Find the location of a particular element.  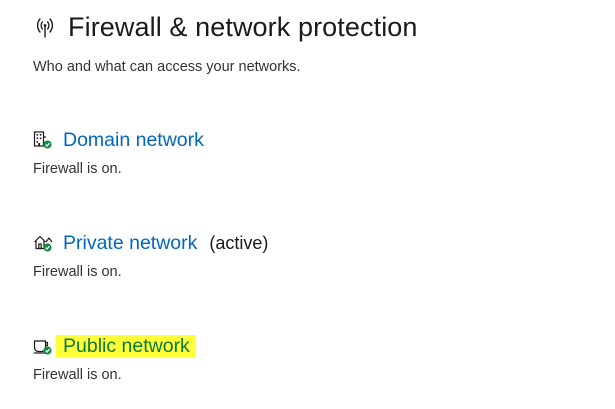

domain-building-icon is located at coordinates (43, 140).